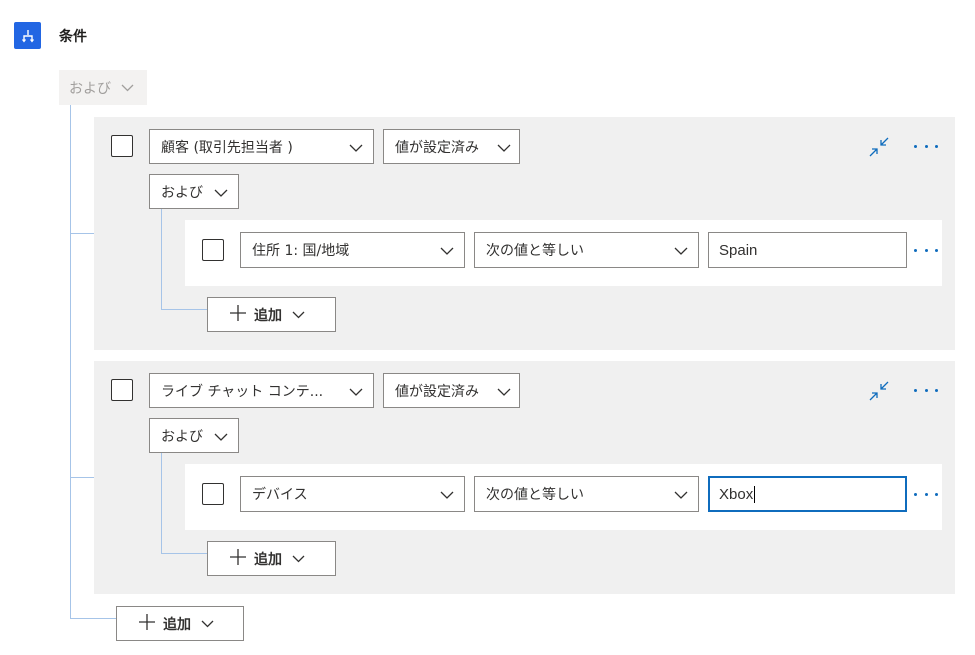 The image size is (975, 655). What do you see at coordinates (177, 624) in the screenshot?
I see `root-add-label: 追加` at bounding box center [177, 624].